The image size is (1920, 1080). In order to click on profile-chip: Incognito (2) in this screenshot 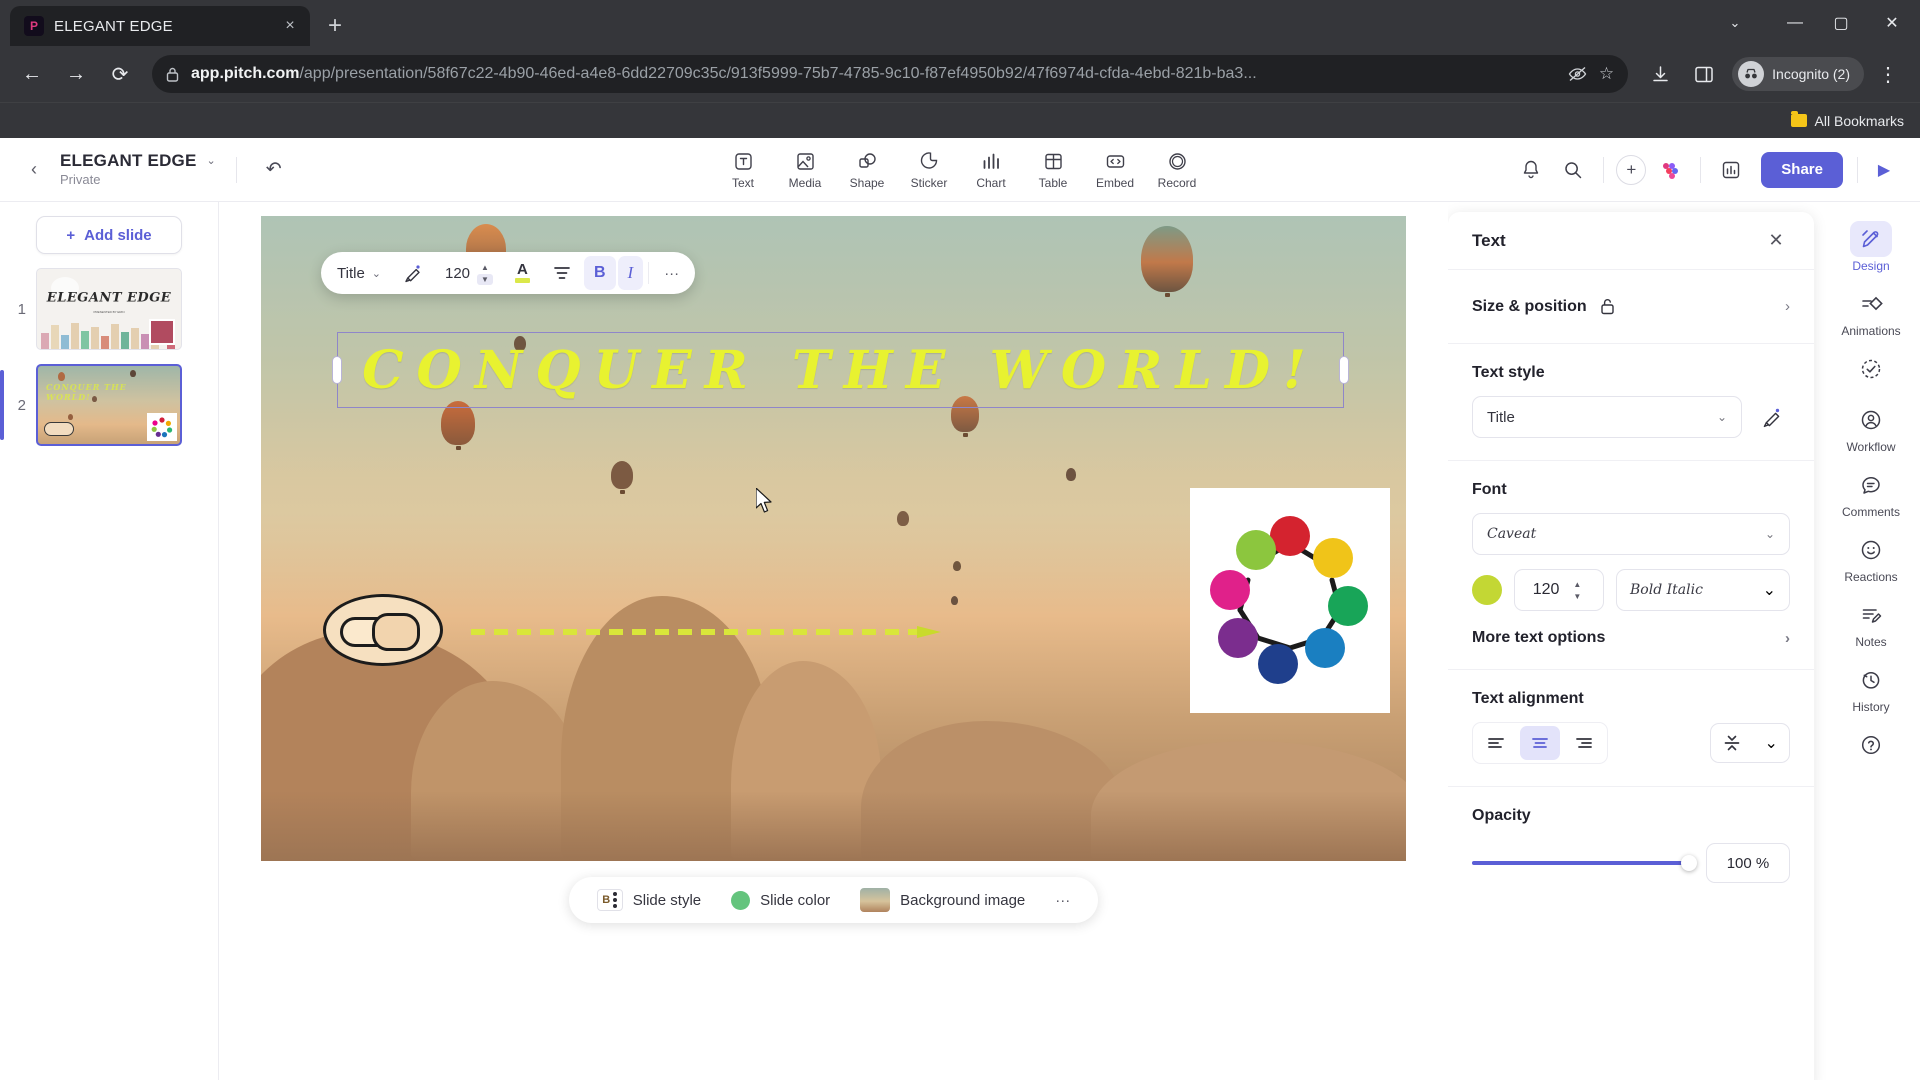, I will do `click(1798, 74)`.